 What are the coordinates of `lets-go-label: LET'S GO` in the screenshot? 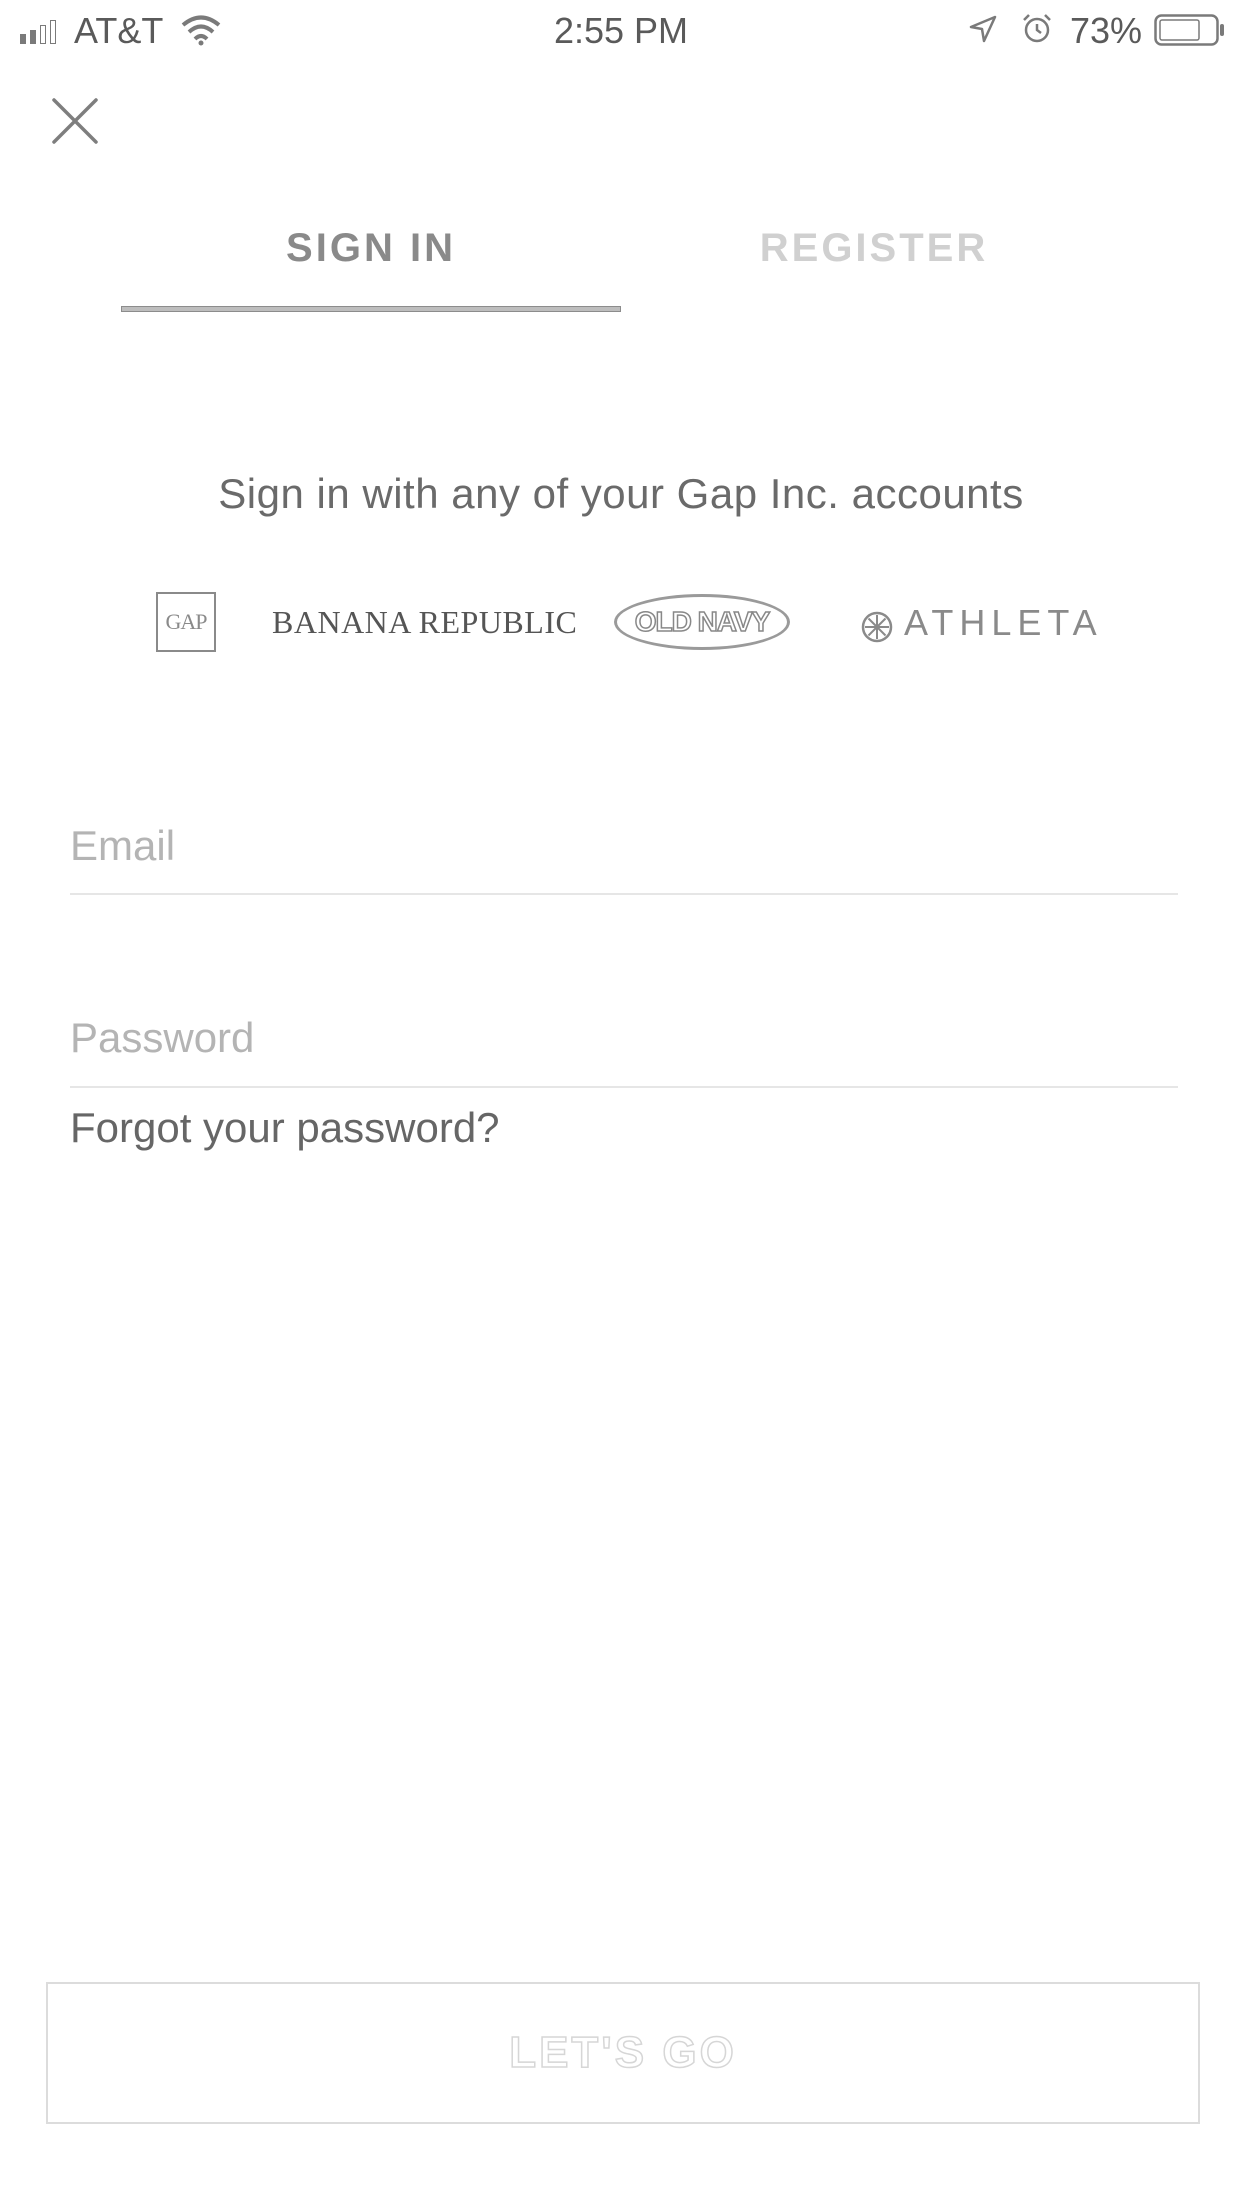 It's located at (622, 2052).